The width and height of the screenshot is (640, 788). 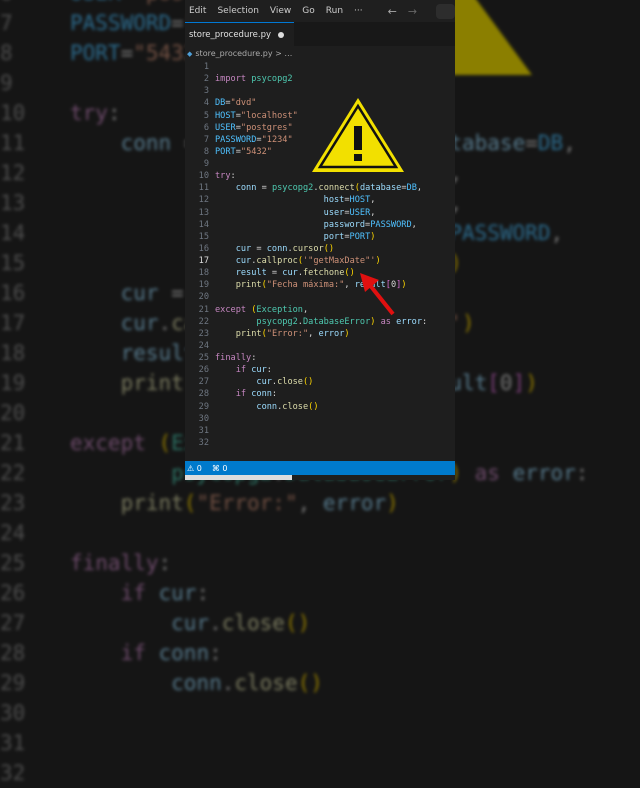 I want to click on line-number: 14, so click(x=203, y=224).